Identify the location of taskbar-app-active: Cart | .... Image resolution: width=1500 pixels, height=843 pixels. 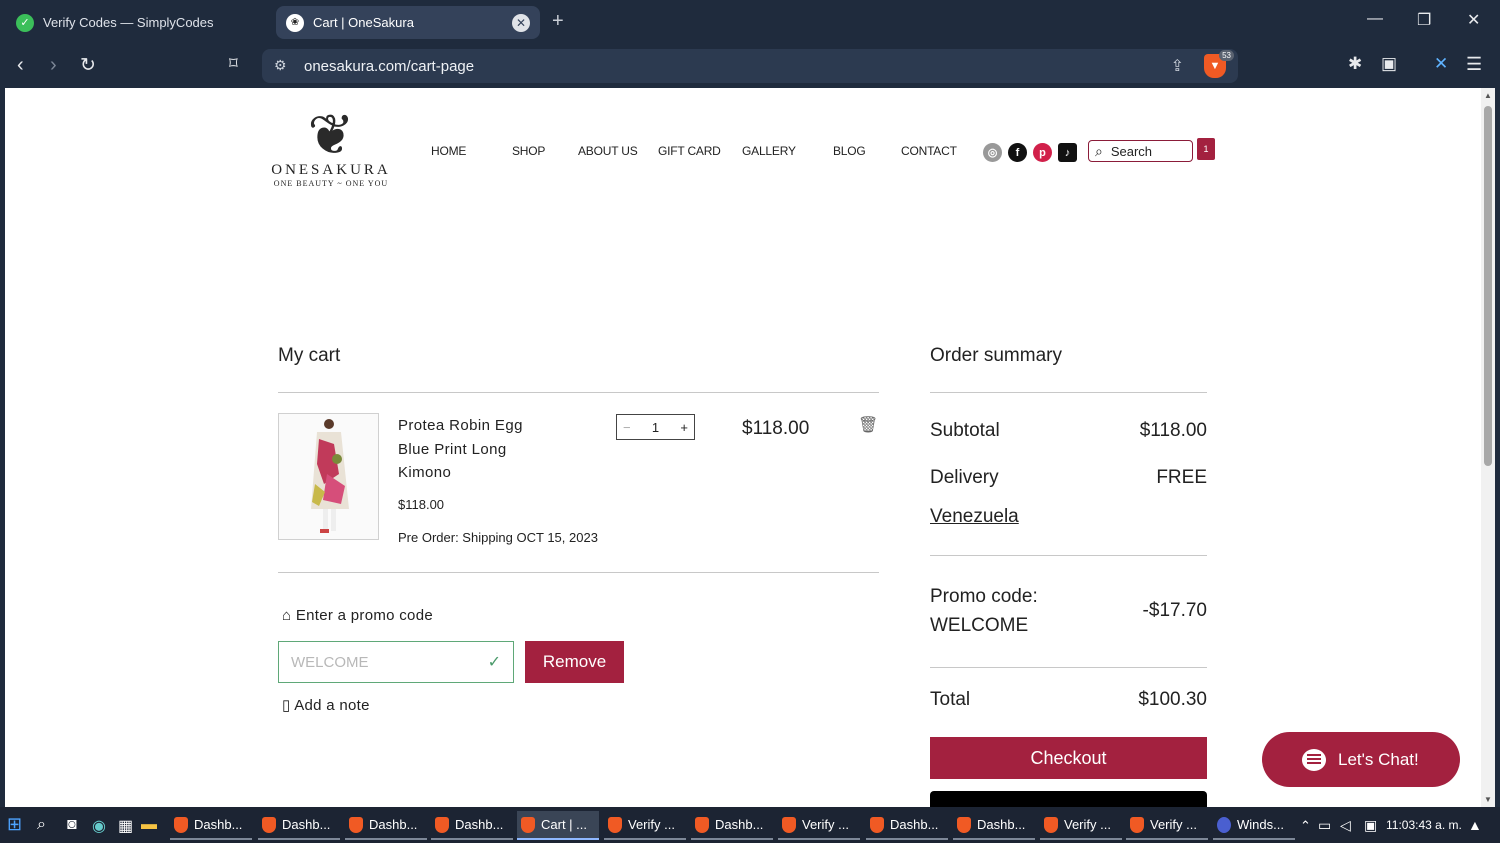
(558, 825).